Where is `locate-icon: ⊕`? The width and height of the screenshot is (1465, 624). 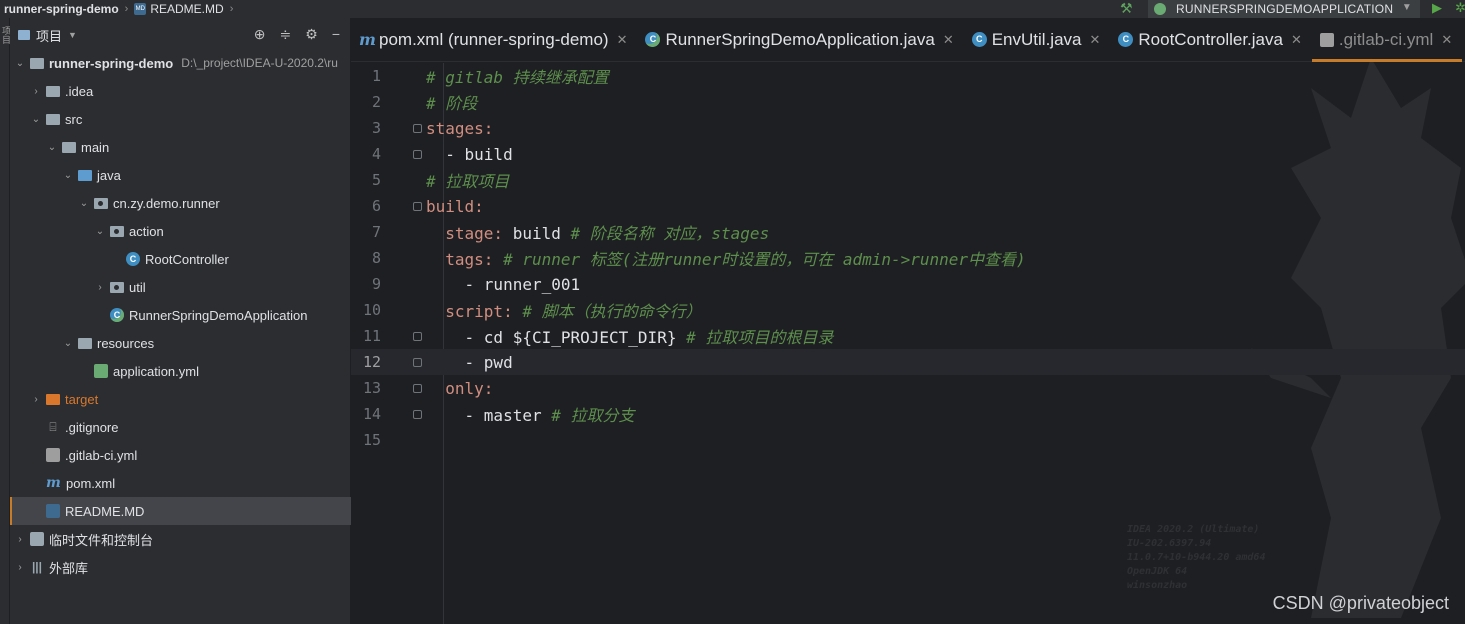 locate-icon: ⊕ is located at coordinates (260, 34).